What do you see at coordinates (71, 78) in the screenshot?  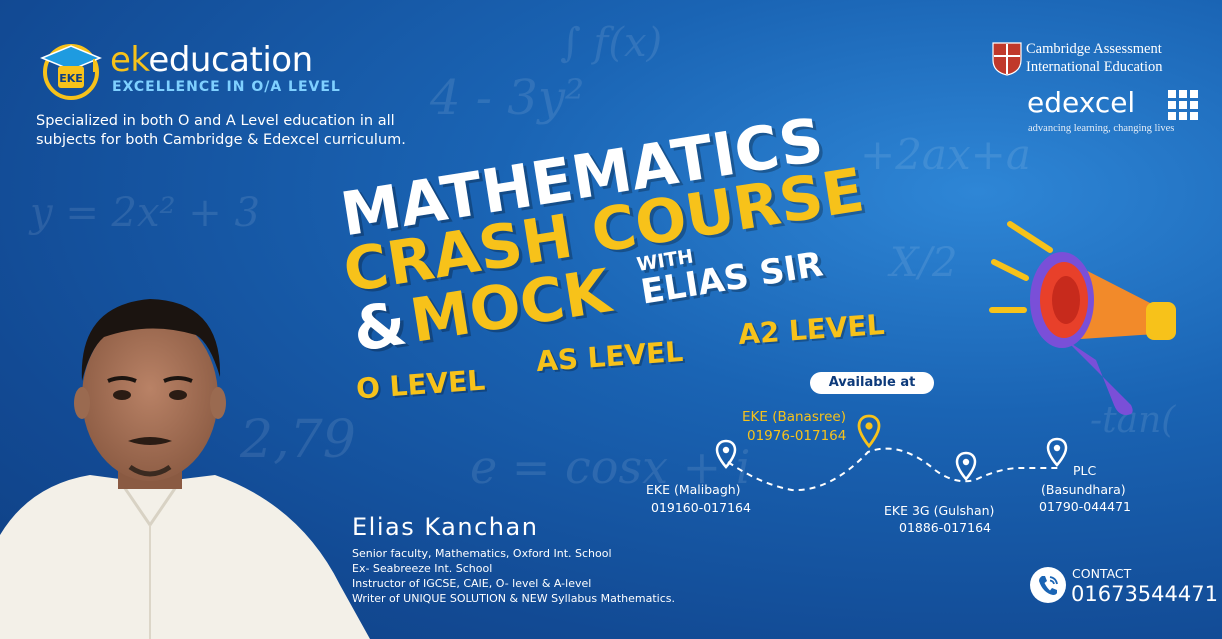 I see `logo-letters: EKE` at bounding box center [71, 78].